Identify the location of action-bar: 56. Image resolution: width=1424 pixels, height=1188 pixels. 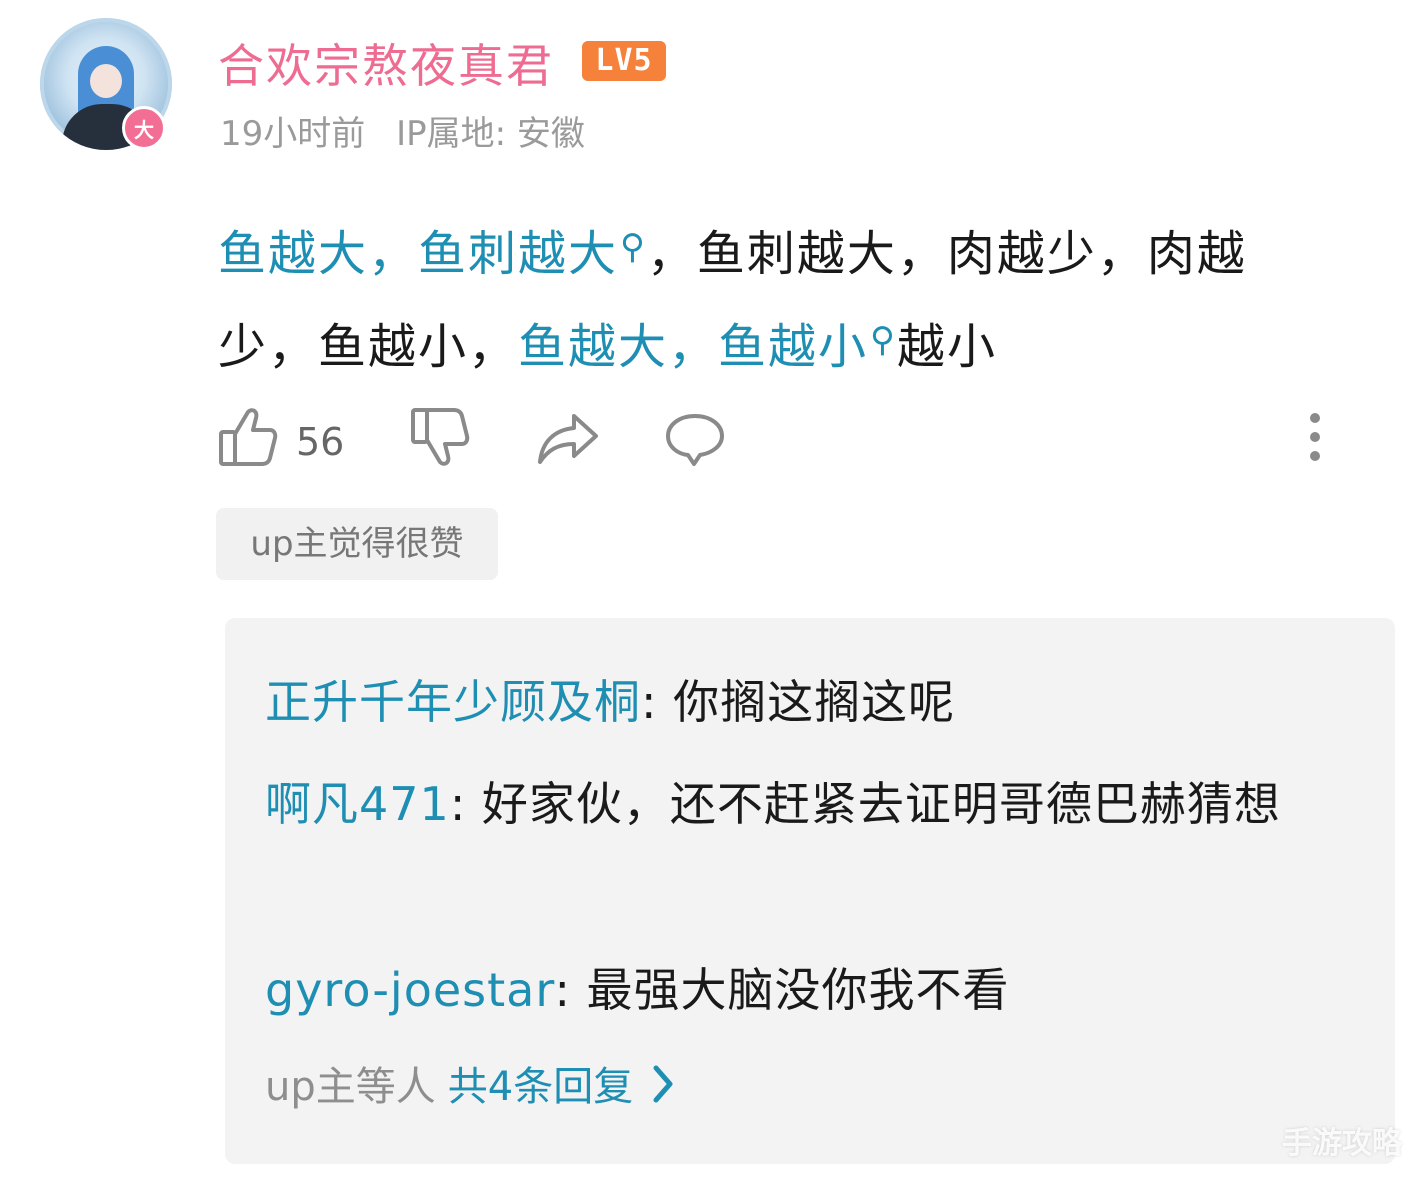
(776, 441).